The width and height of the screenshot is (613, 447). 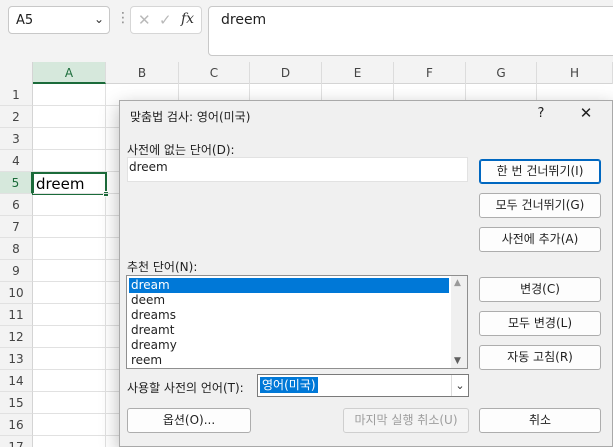 I want to click on row-header: 14, so click(x=16, y=381).